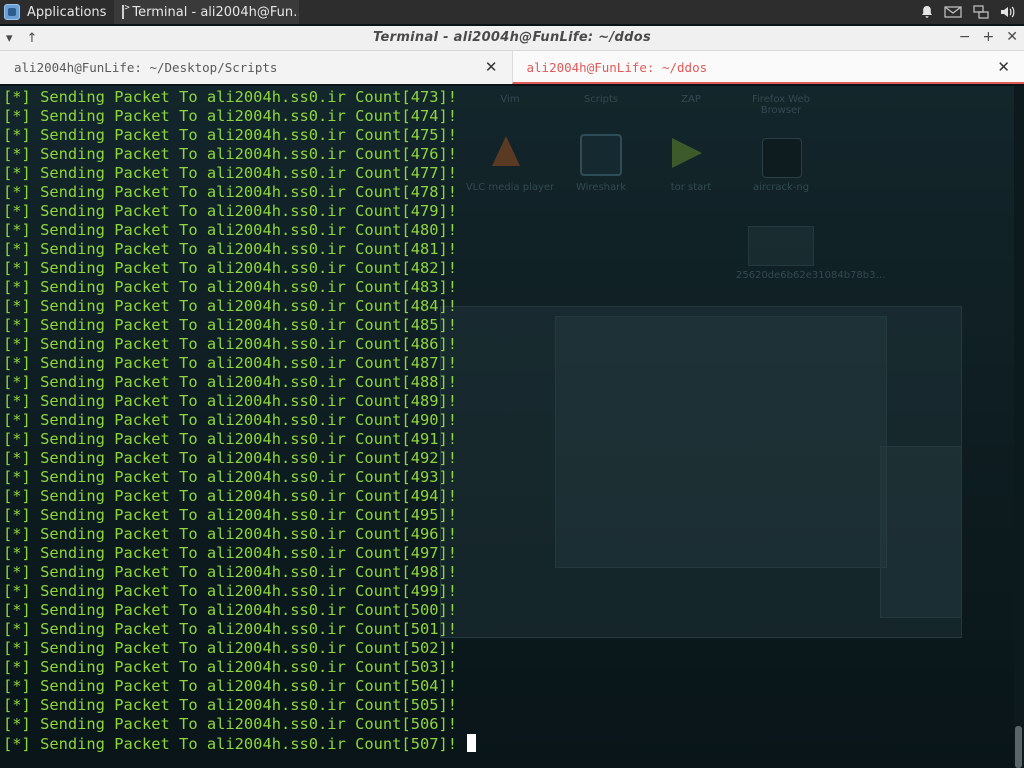 The height and width of the screenshot is (768, 1024). What do you see at coordinates (510, 187) in the screenshot?
I see `desktop-label-vlc: VLC media player` at bounding box center [510, 187].